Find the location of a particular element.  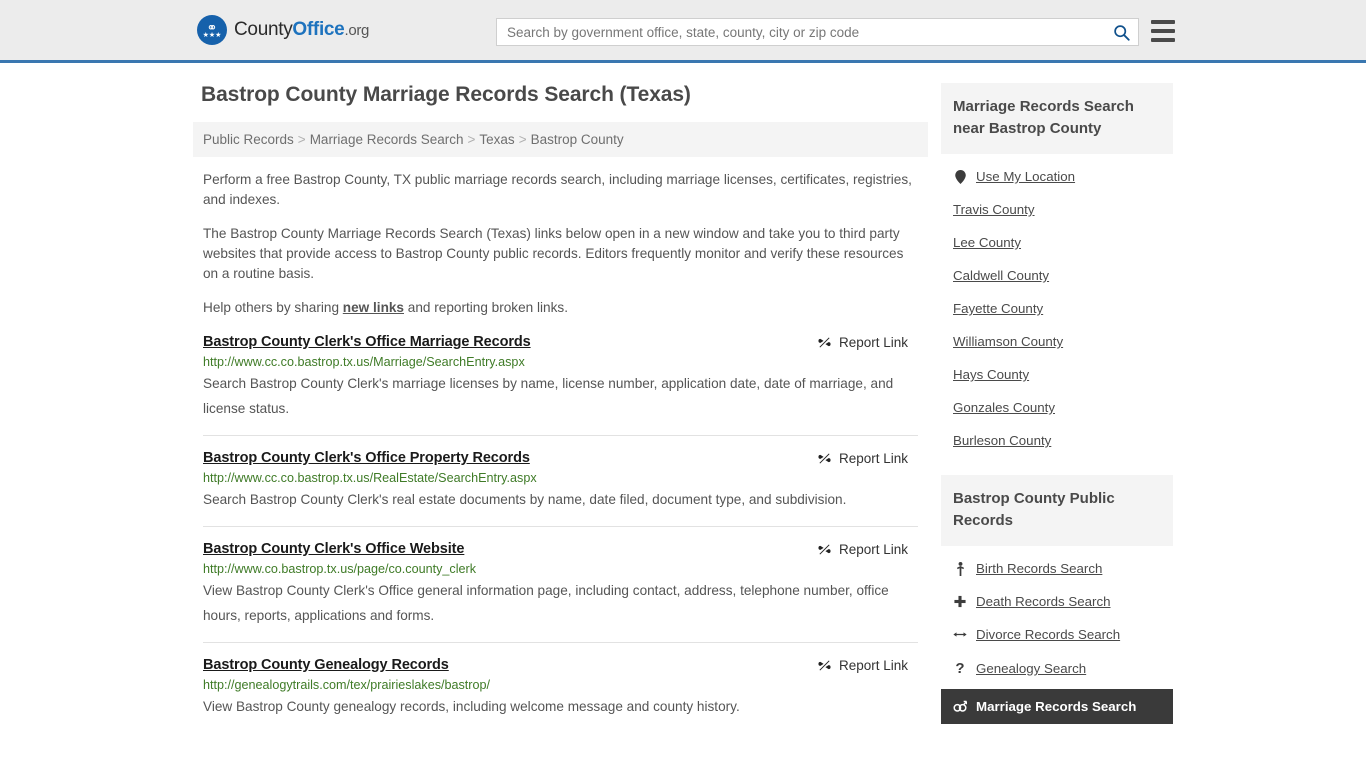

sidebar-item-divorce-records-search: Divorce Records Search is located at coordinates (1057, 634).